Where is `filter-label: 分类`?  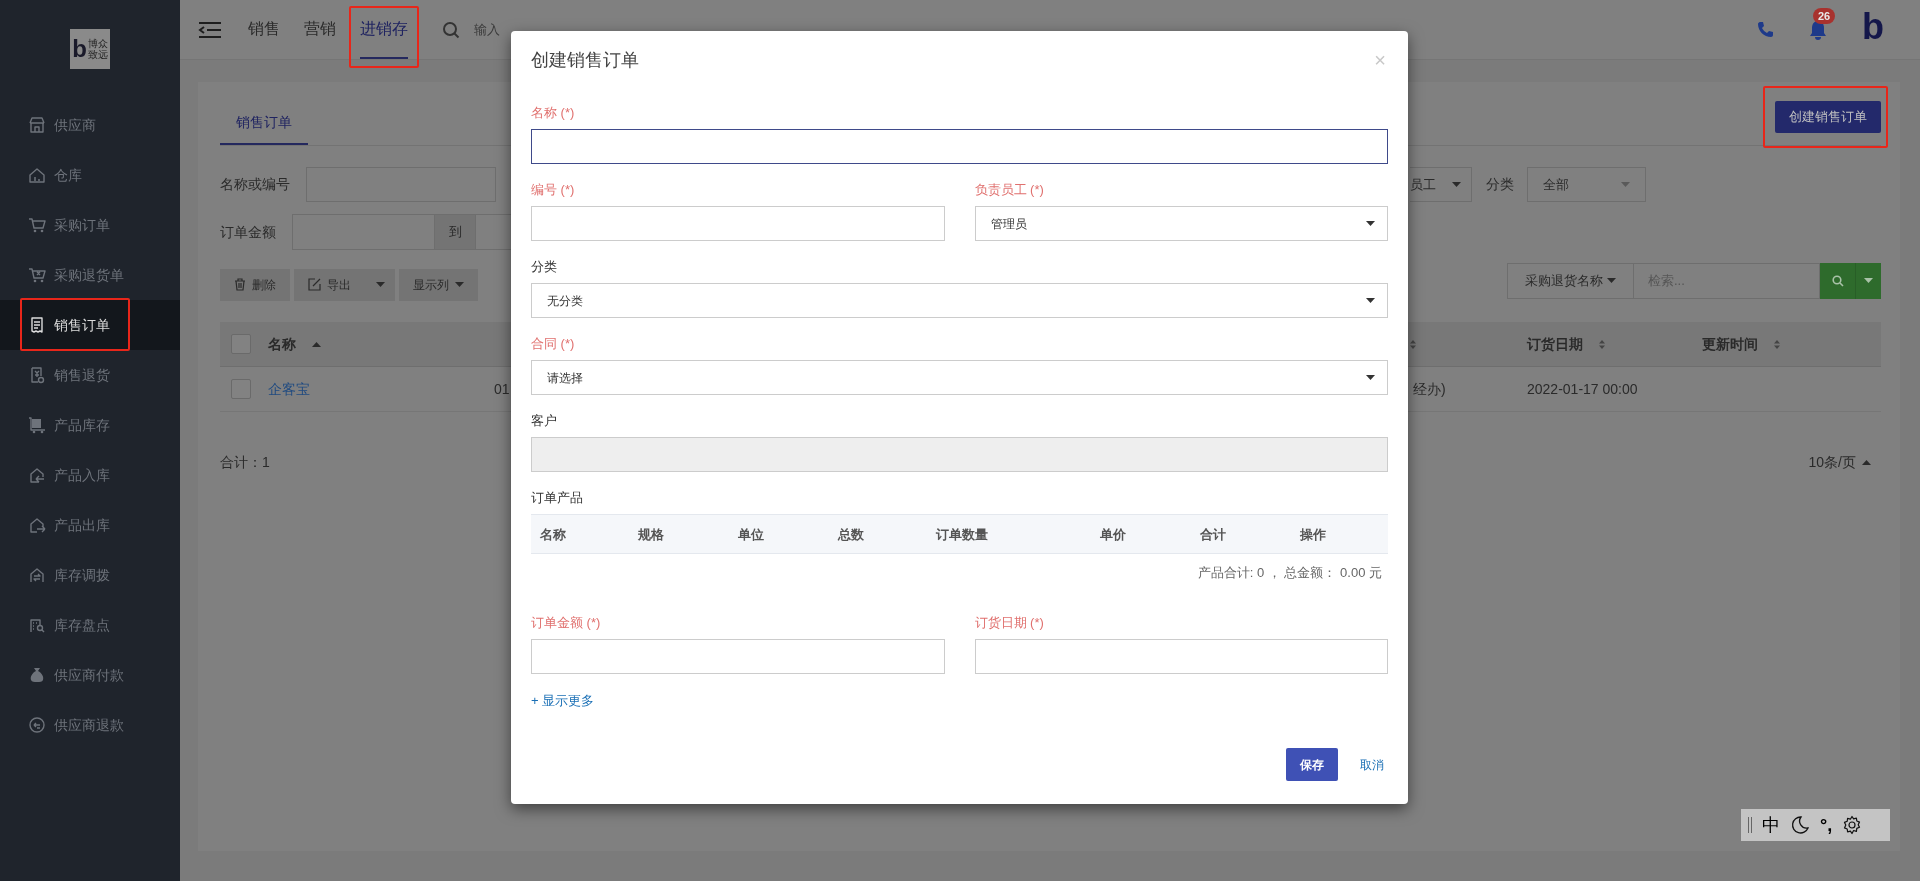 filter-label: 分类 is located at coordinates (1500, 184).